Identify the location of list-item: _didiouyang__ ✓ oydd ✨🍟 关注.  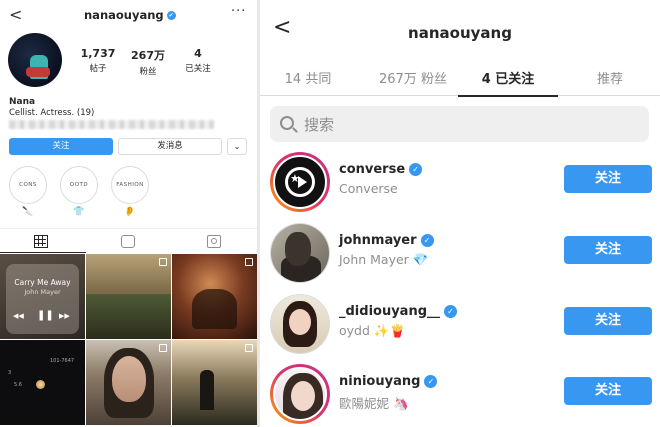
(460, 325).